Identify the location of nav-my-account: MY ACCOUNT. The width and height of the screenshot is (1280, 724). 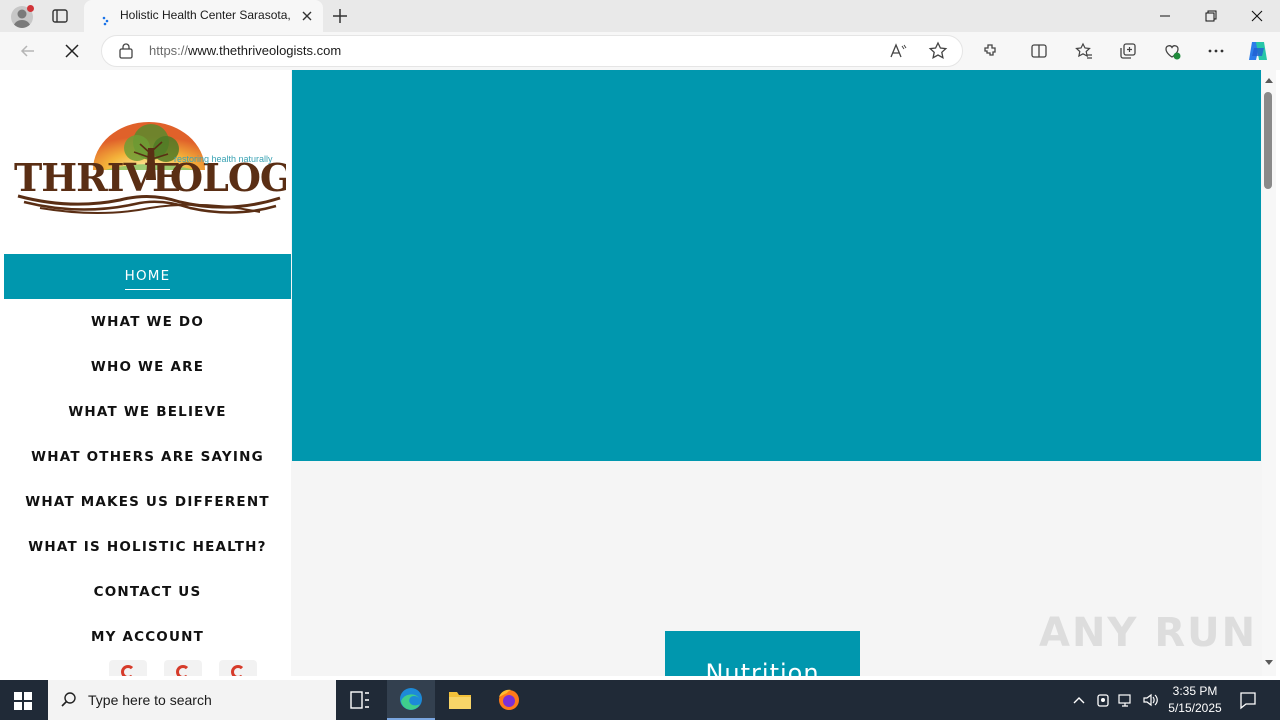
(147, 636).